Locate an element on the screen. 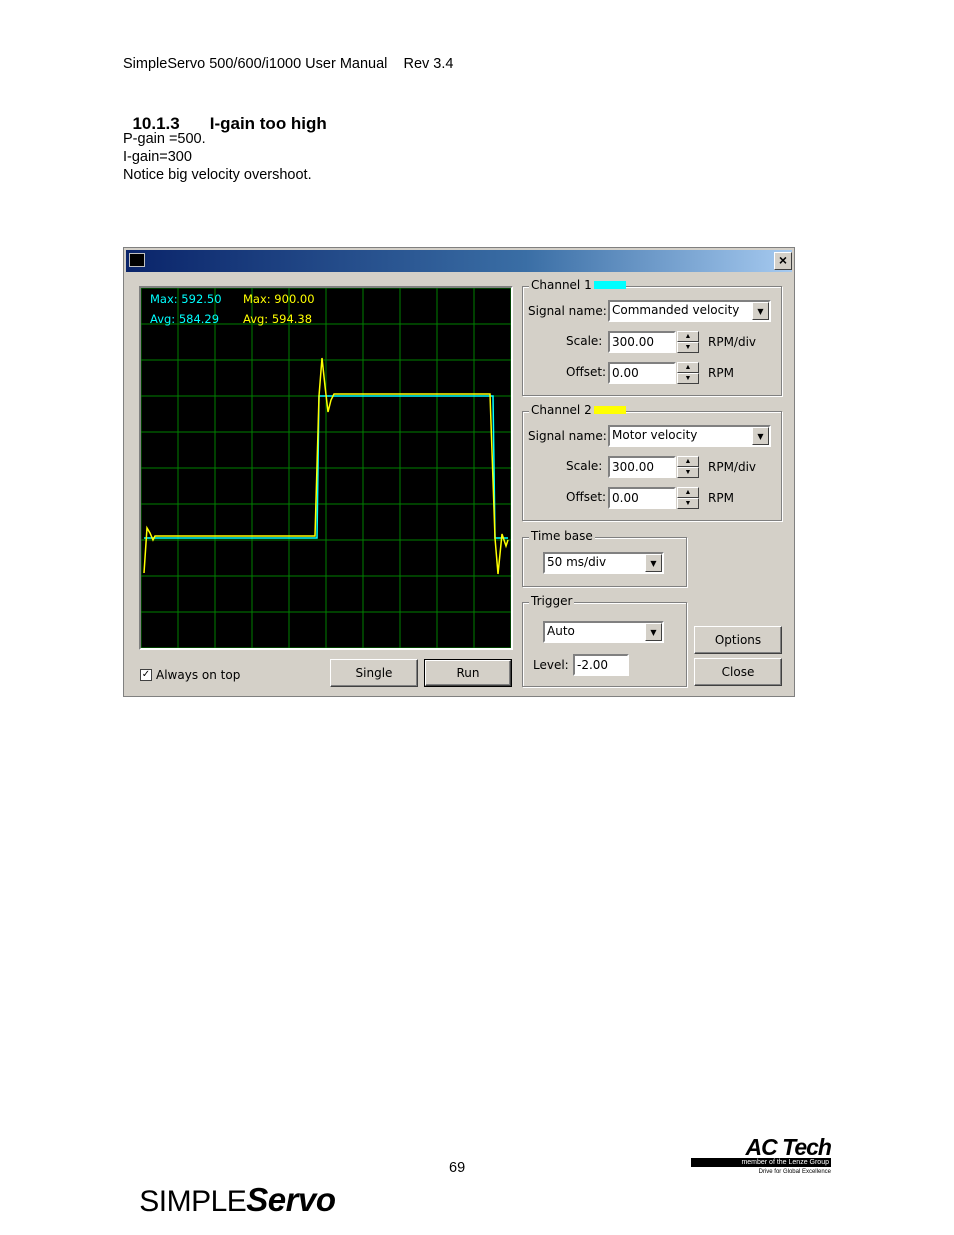  trigger-level-input: -2.00 is located at coordinates (601, 665).